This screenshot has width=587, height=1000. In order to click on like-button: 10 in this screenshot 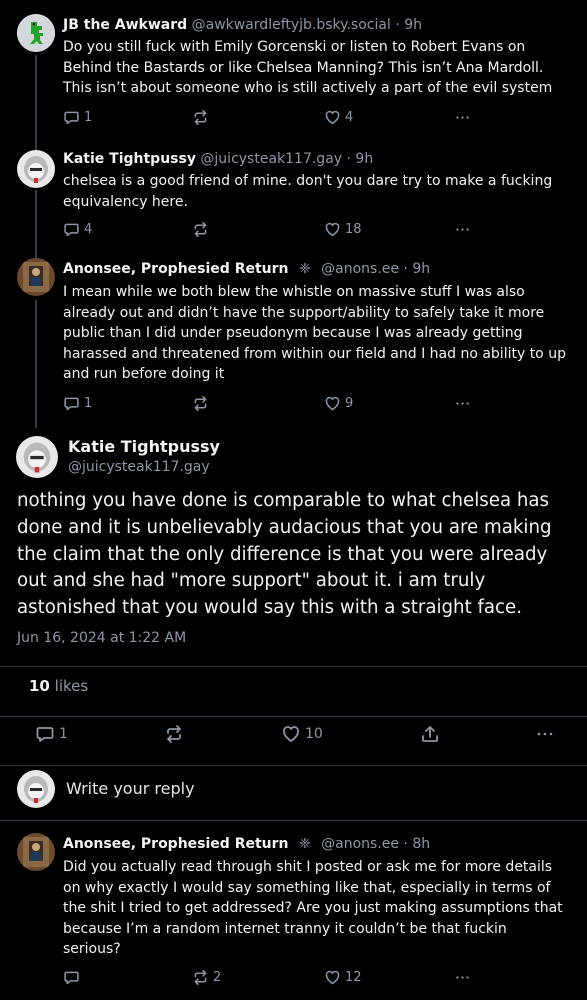, I will do `click(302, 734)`.